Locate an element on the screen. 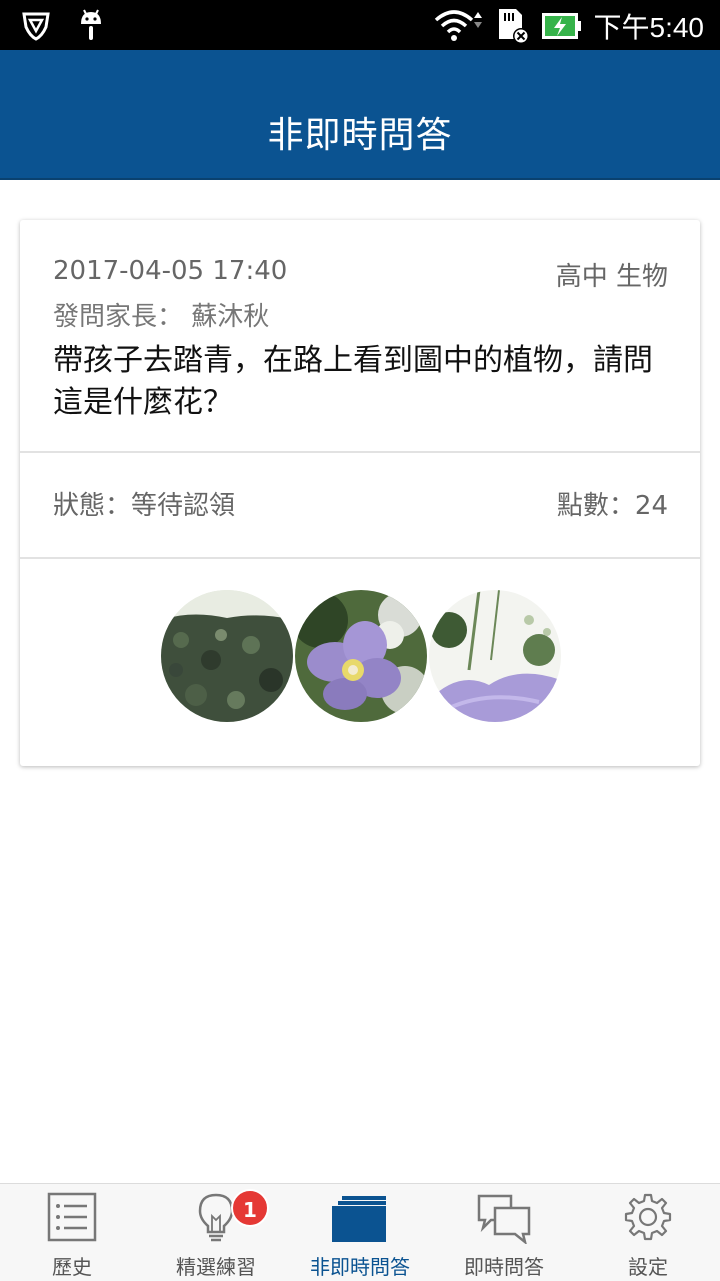 The height and width of the screenshot is (1281, 720). shield-icon is located at coordinates (36, 26).